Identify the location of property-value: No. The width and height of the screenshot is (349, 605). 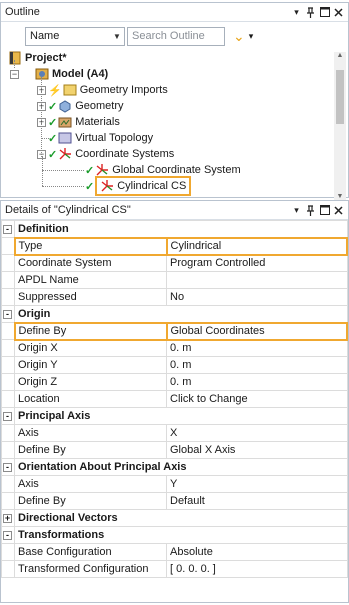
(257, 297).